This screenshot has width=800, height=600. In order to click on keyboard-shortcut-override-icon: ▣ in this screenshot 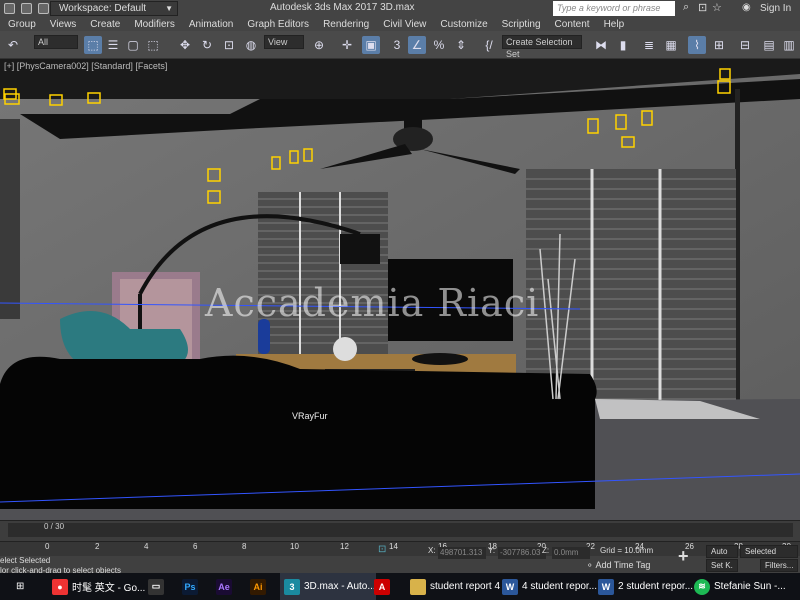, I will do `click(371, 45)`.